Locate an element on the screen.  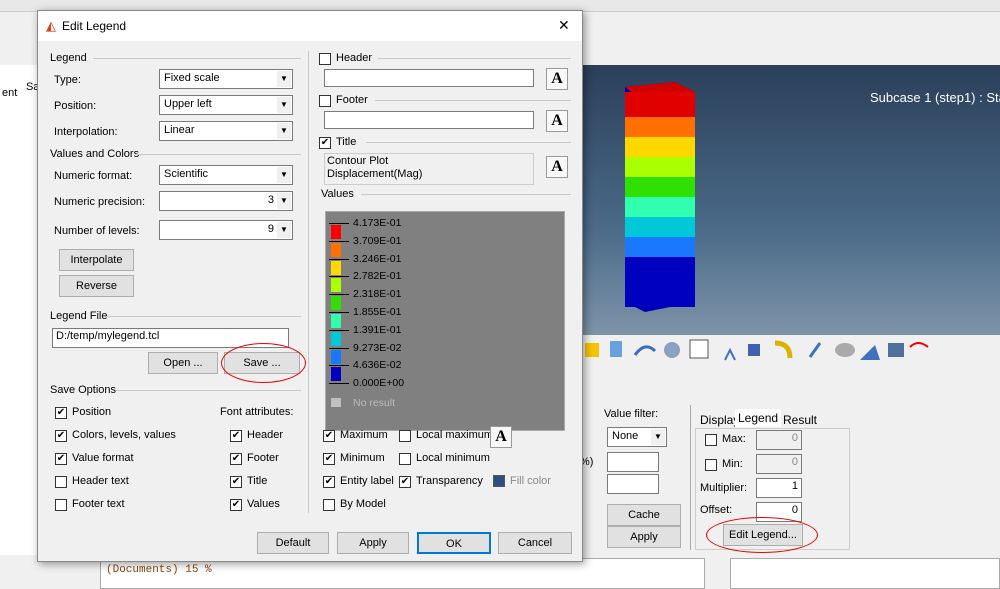
type-label: Type: is located at coordinates (67, 80).